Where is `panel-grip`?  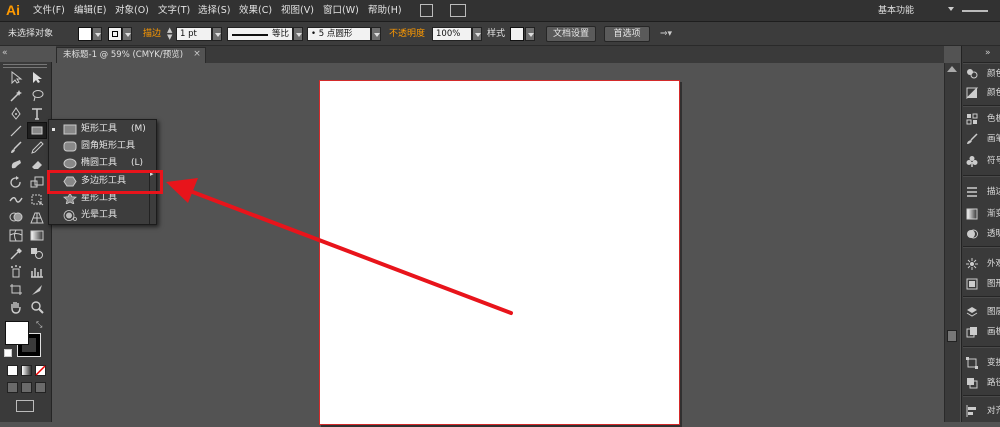
panel-grip is located at coordinates (25, 66).